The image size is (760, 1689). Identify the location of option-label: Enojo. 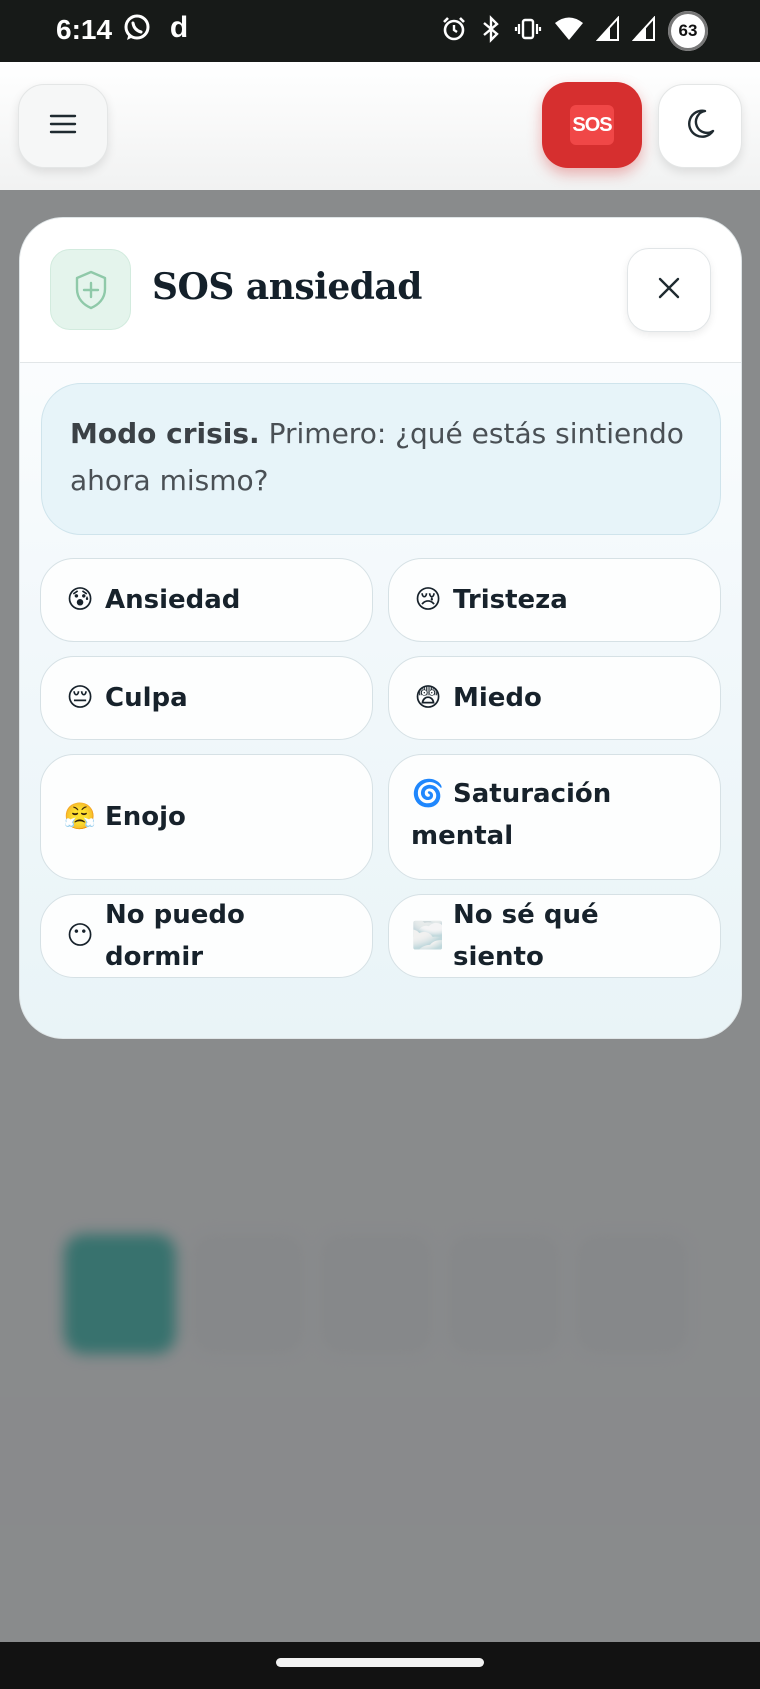
(145, 817).